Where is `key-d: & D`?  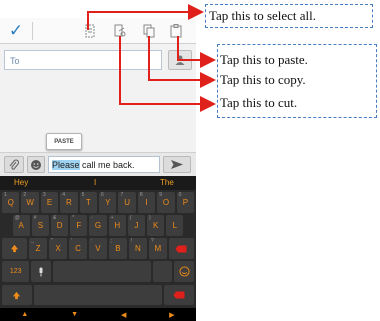
key-d: & D is located at coordinates (60, 225).